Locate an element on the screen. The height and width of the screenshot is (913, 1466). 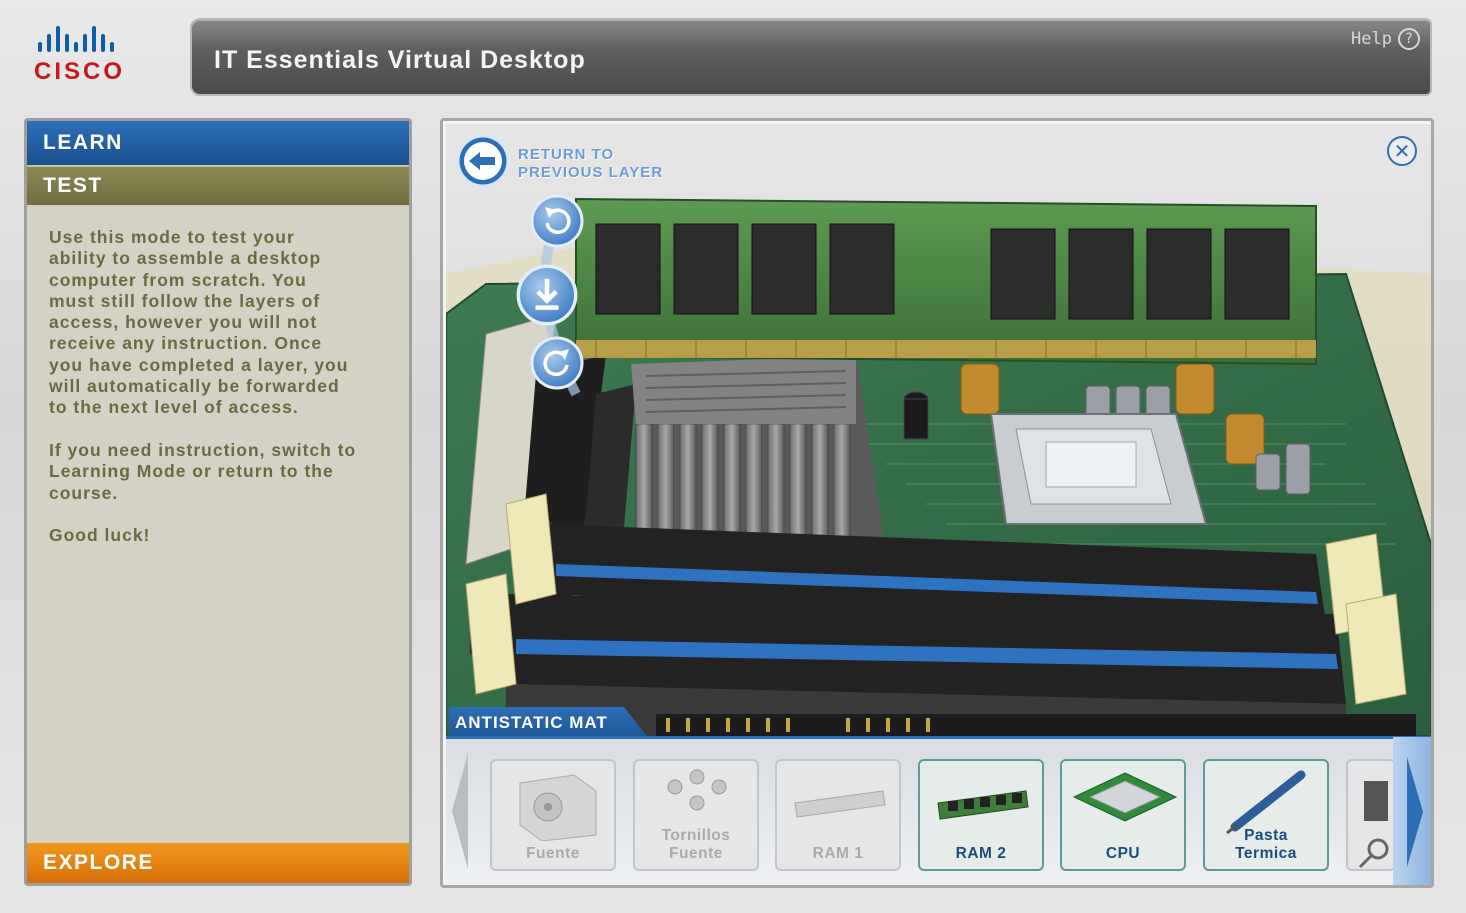
part-item-fuente: Fuente is located at coordinates (553, 815).